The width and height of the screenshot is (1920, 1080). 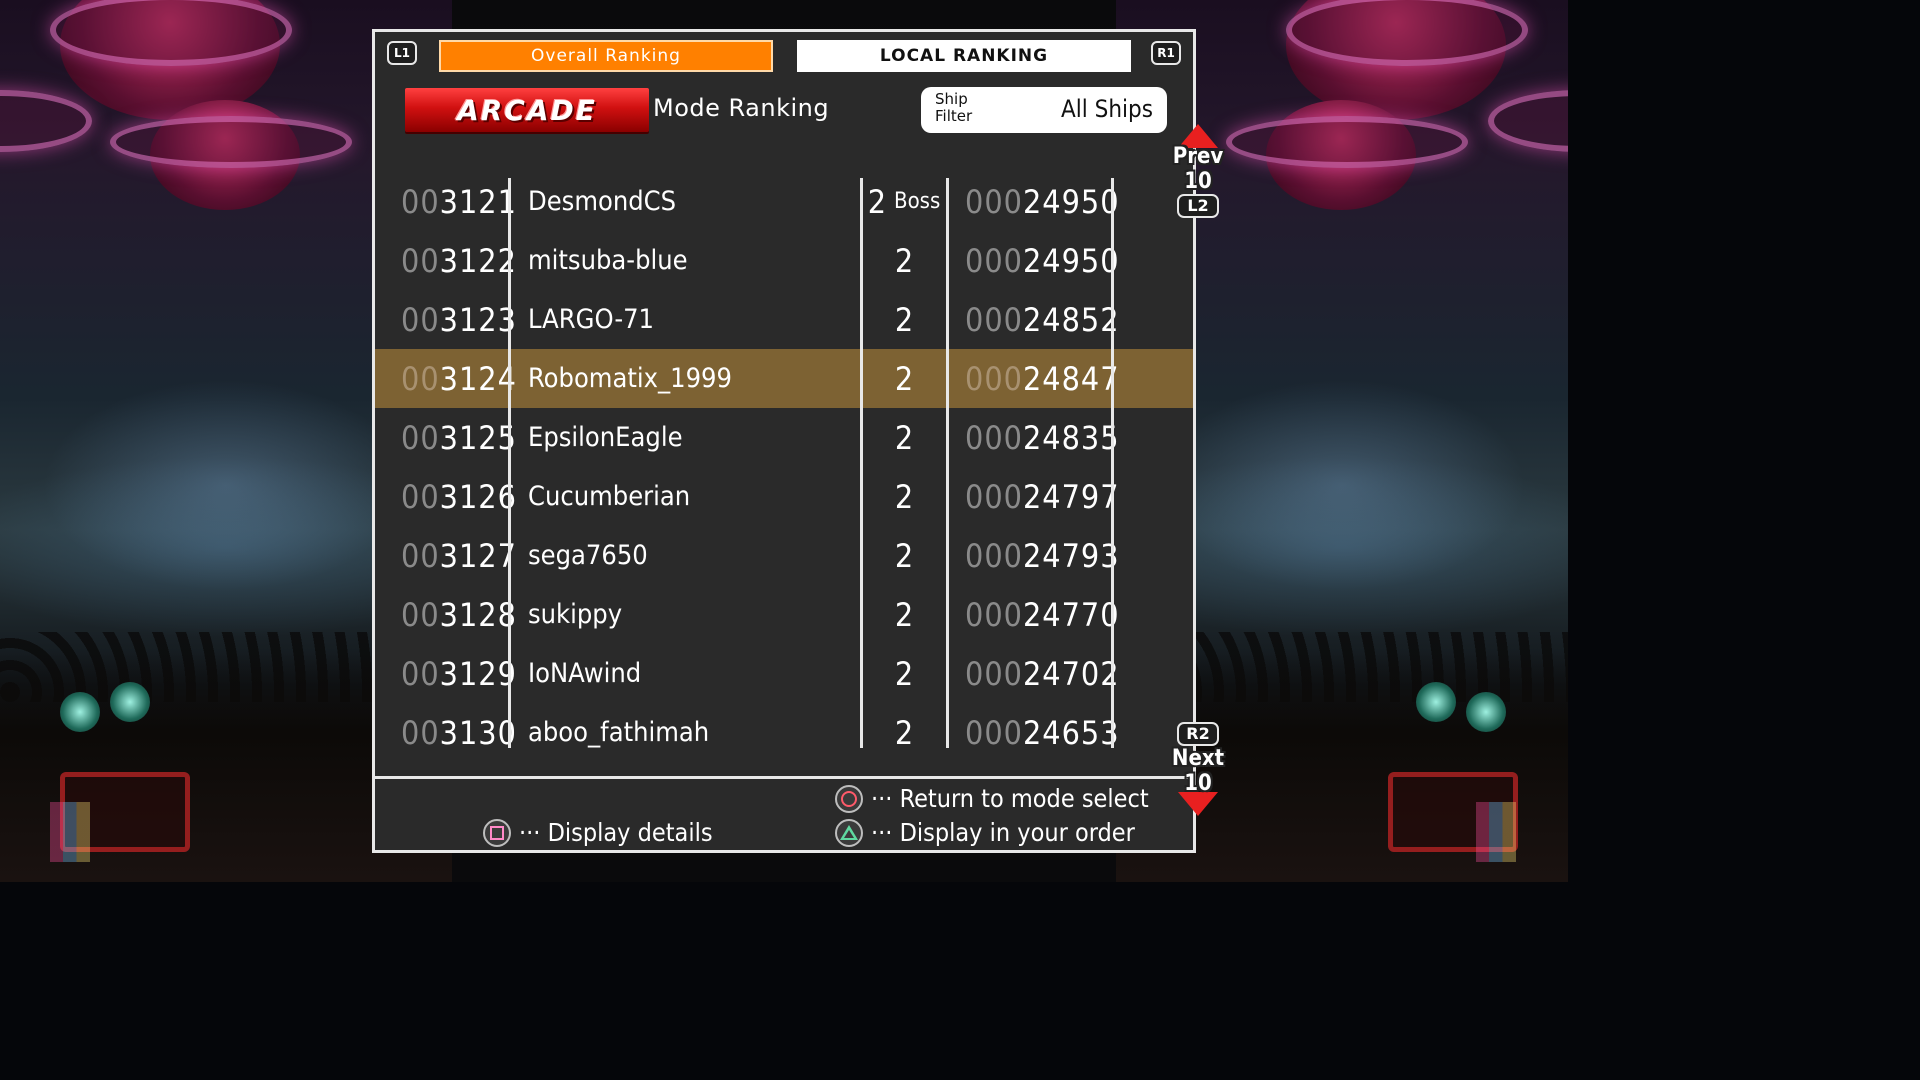 I want to click on r2-button-hint: R2, so click(x=1198, y=734).